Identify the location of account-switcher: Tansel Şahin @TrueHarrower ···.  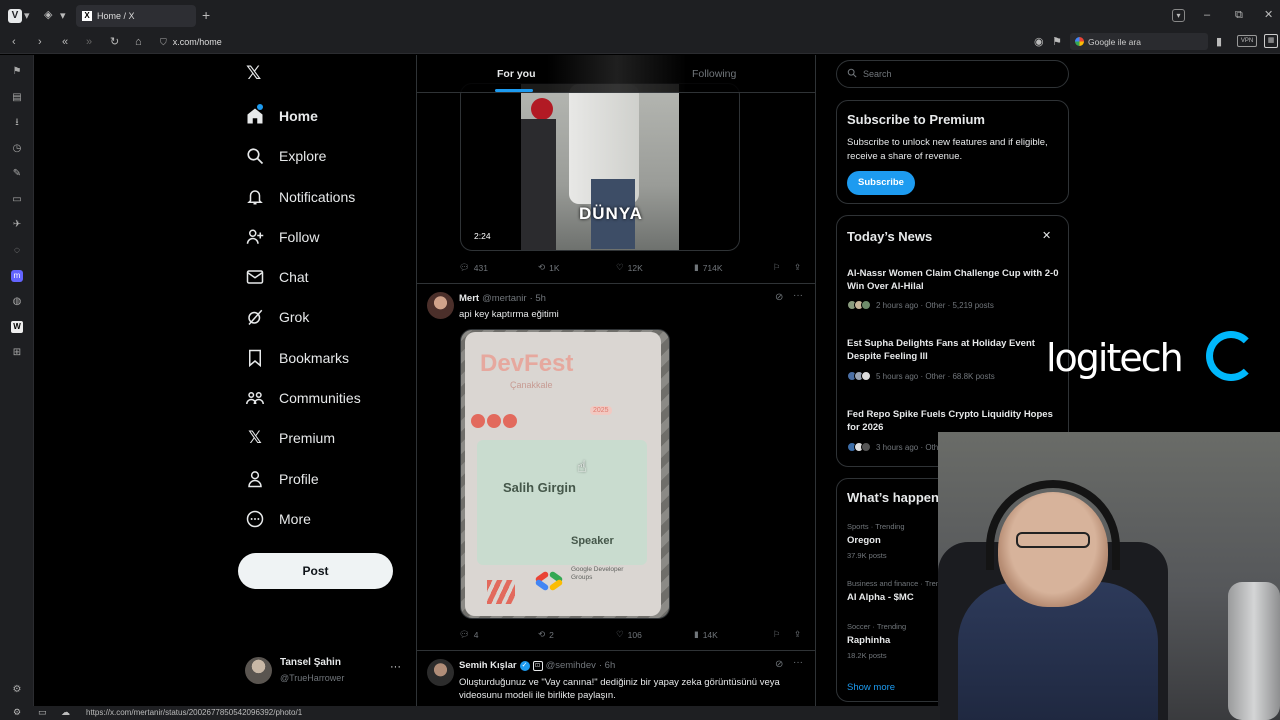
(325, 671).